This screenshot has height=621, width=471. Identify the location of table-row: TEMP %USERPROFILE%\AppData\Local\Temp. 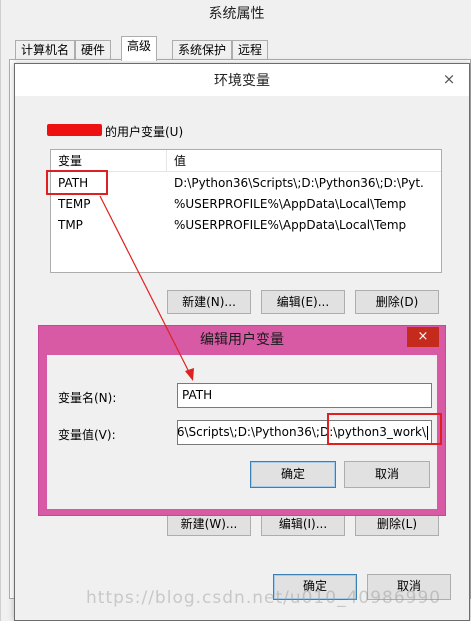
(246, 204).